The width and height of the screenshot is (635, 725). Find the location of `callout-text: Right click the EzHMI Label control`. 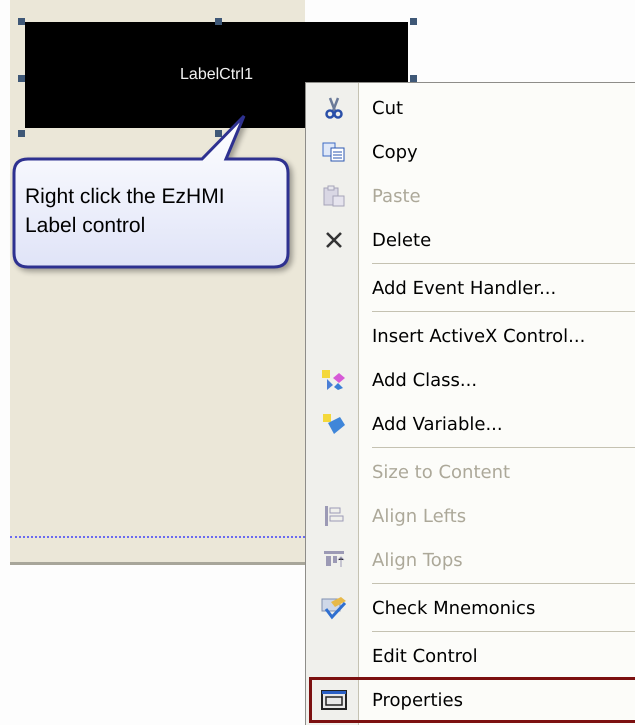

callout-text: Right click the EzHMI Label control is located at coordinates (125, 211).